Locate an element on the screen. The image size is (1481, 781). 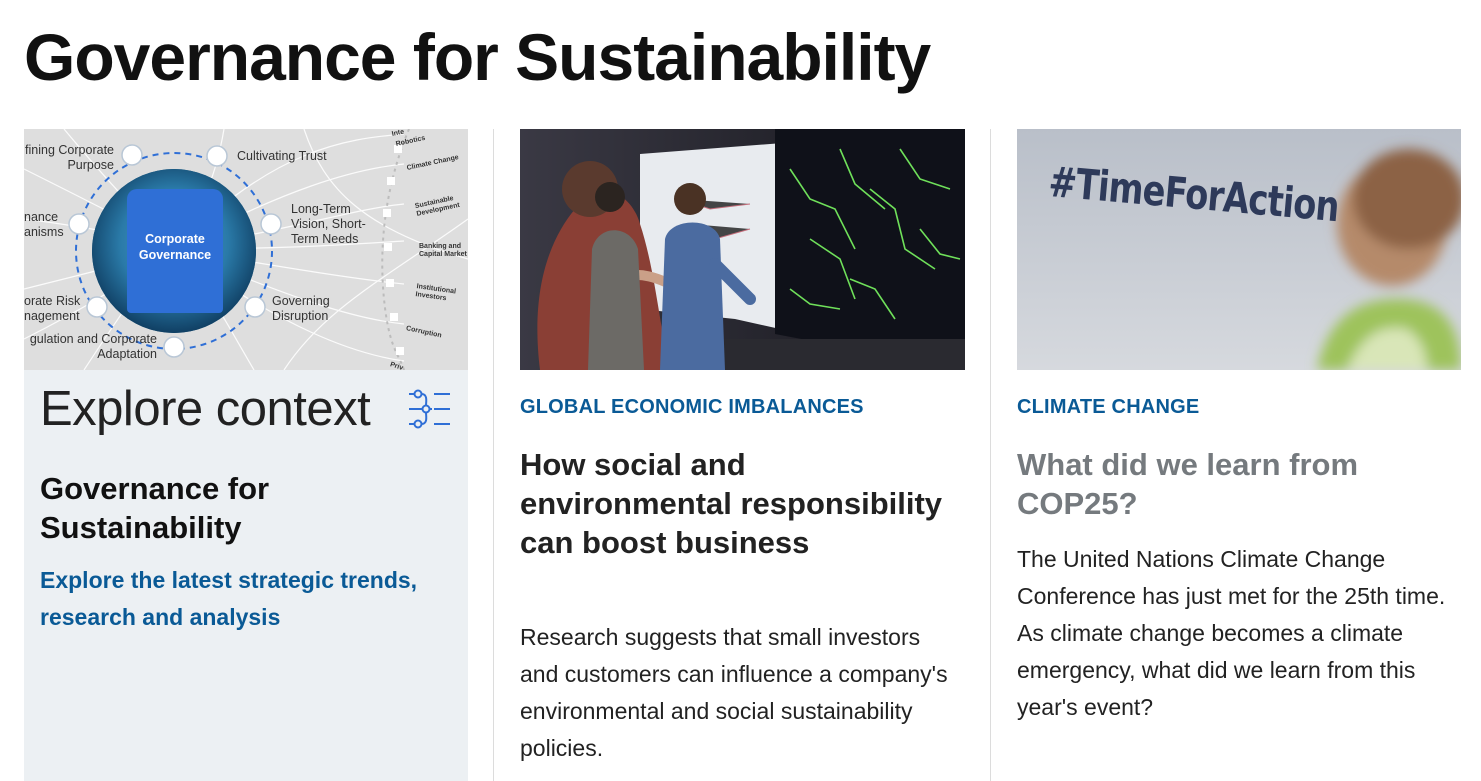
badge-line: Governance is located at coordinates (175, 255).